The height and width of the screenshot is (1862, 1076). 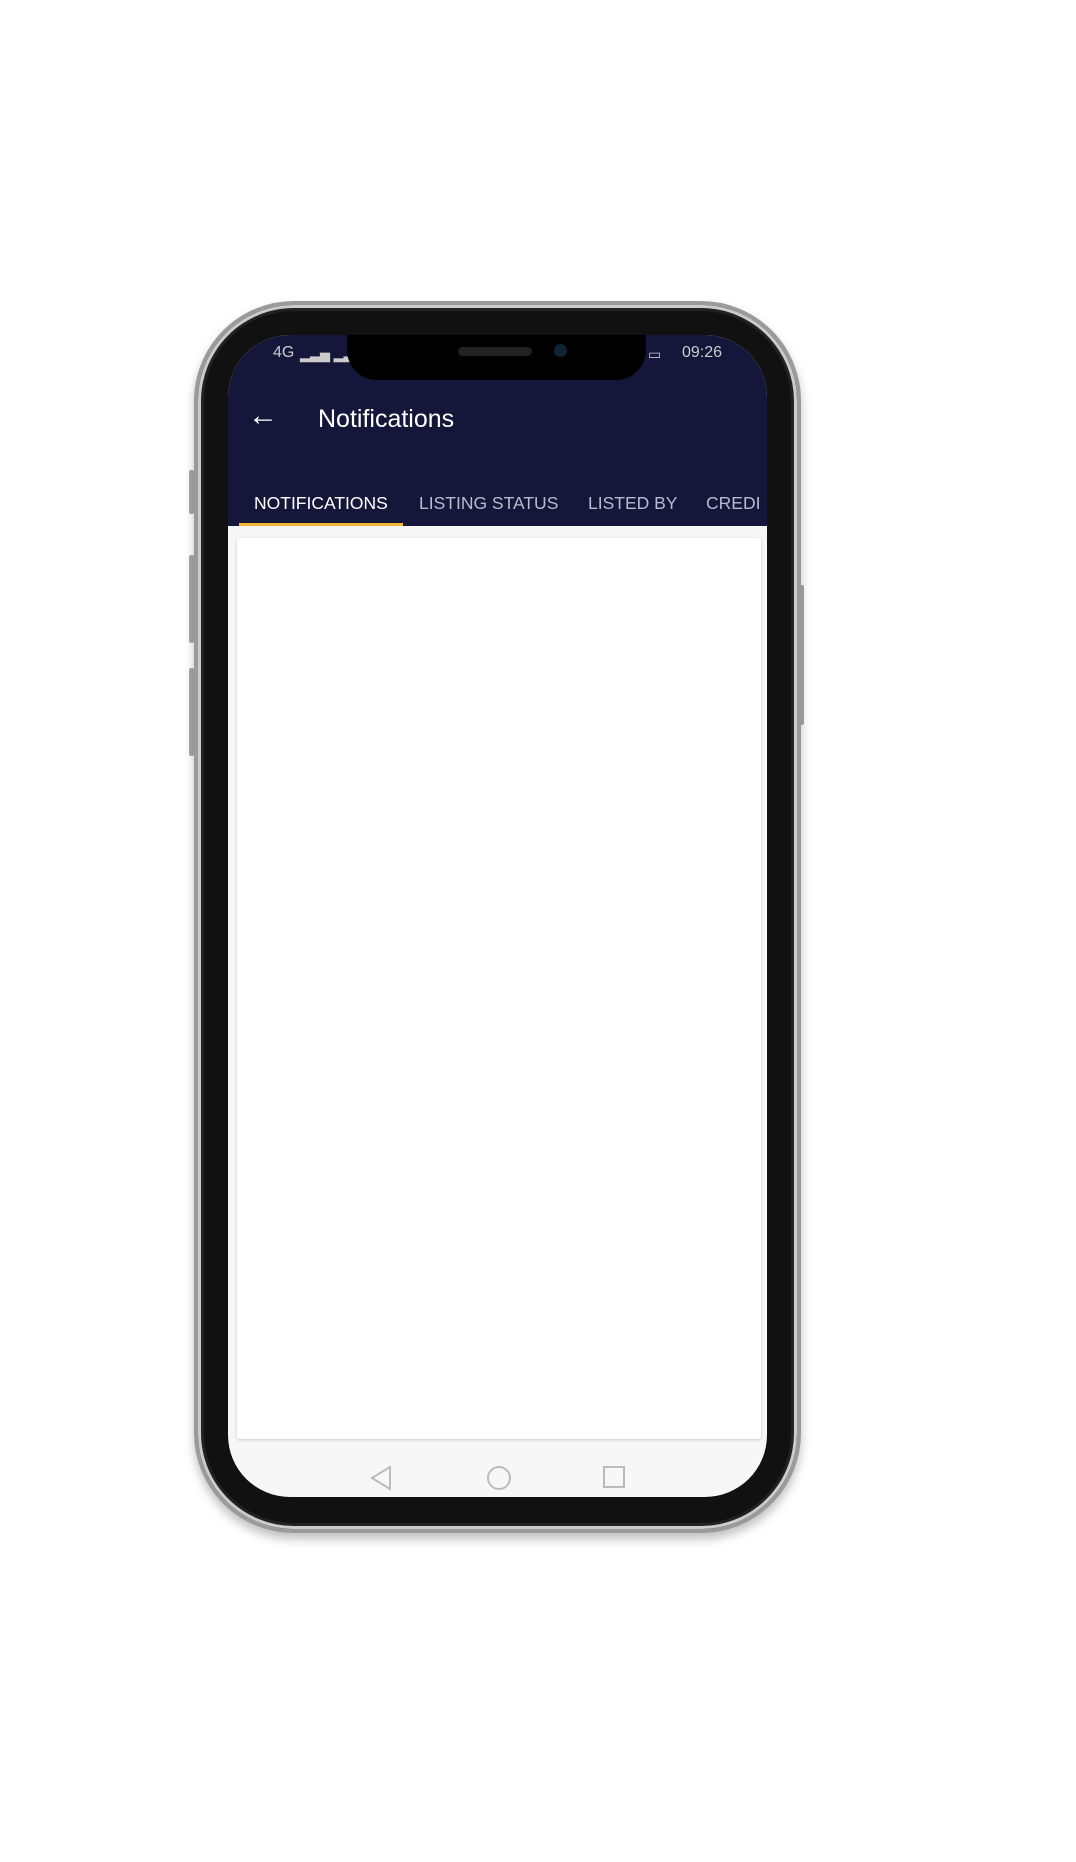 I want to click on tab-listed-by: LISTED BY, so click(x=632, y=503).